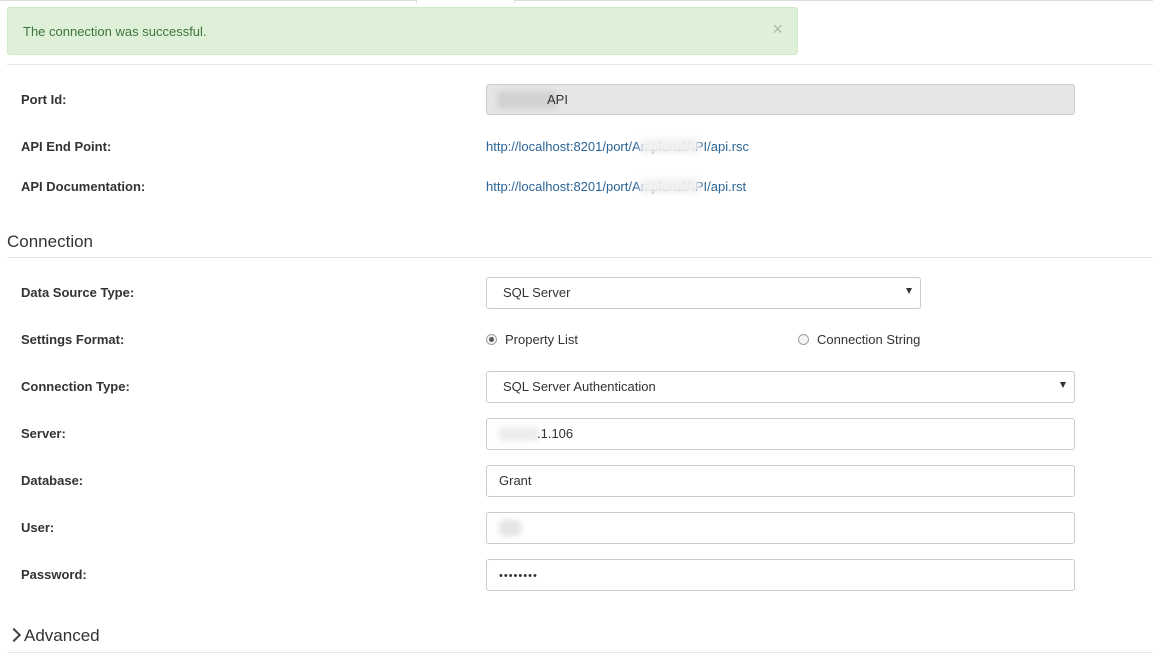 The width and height of the screenshot is (1153, 657). What do you see at coordinates (14, 635) in the screenshot?
I see `chevron-right-icon` at bounding box center [14, 635].